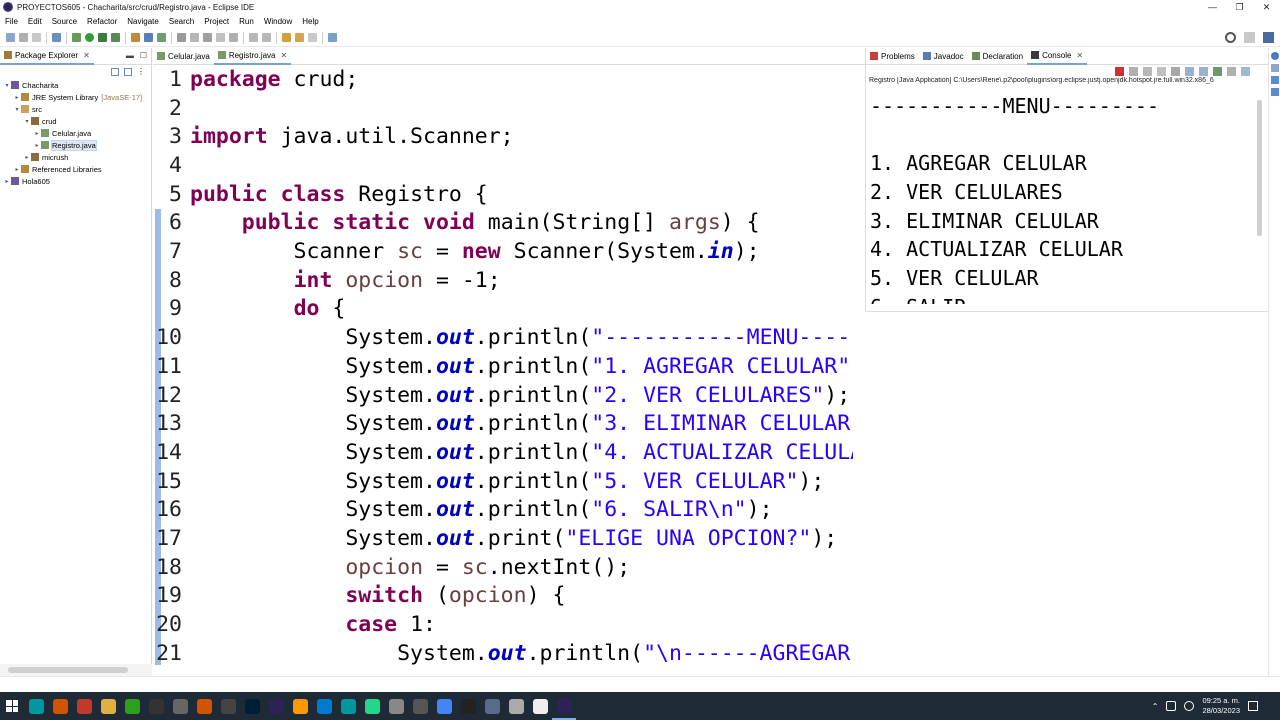 Image resolution: width=1280 pixels, height=720 pixels. What do you see at coordinates (75, 121) in the screenshot?
I see `tree-item: ▾ crud` at bounding box center [75, 121].